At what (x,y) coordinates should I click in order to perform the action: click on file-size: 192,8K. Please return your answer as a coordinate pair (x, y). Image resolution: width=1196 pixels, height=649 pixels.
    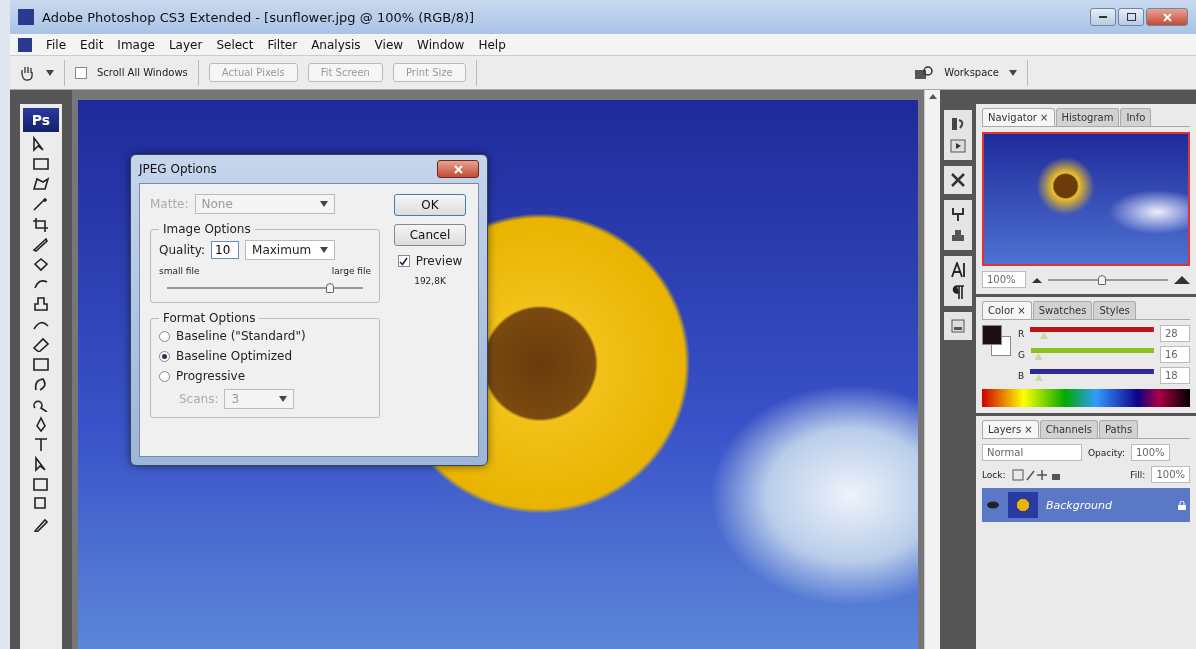
    Looking at the image, I should click on (430, 281).